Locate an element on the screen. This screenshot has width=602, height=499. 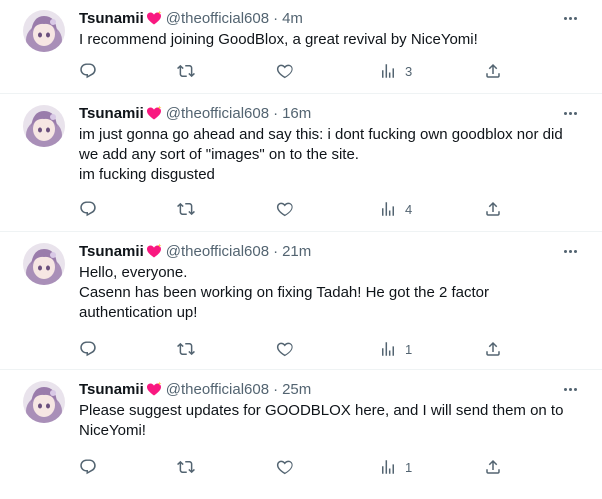
timestamp: 4m is located at coordinates (292, 18).